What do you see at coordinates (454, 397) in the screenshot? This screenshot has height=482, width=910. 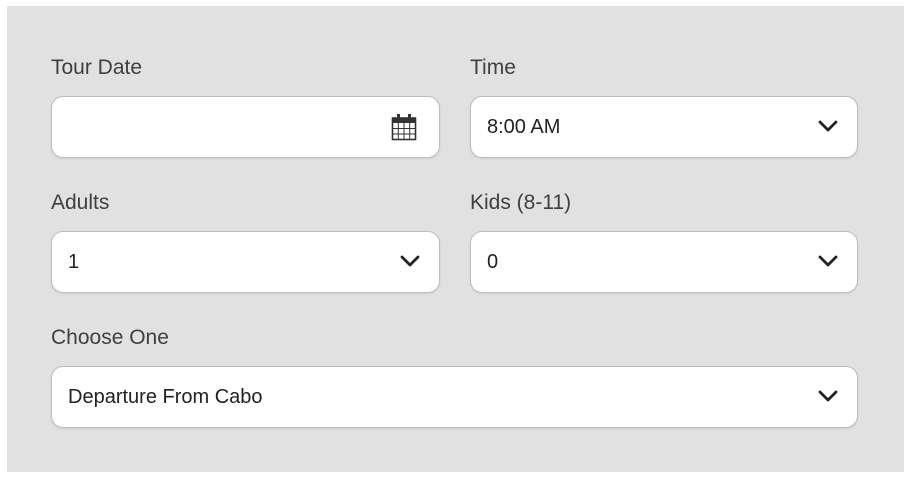 I see `choose-one-select: Departure From Cabo` at bounding box center [454, 397].